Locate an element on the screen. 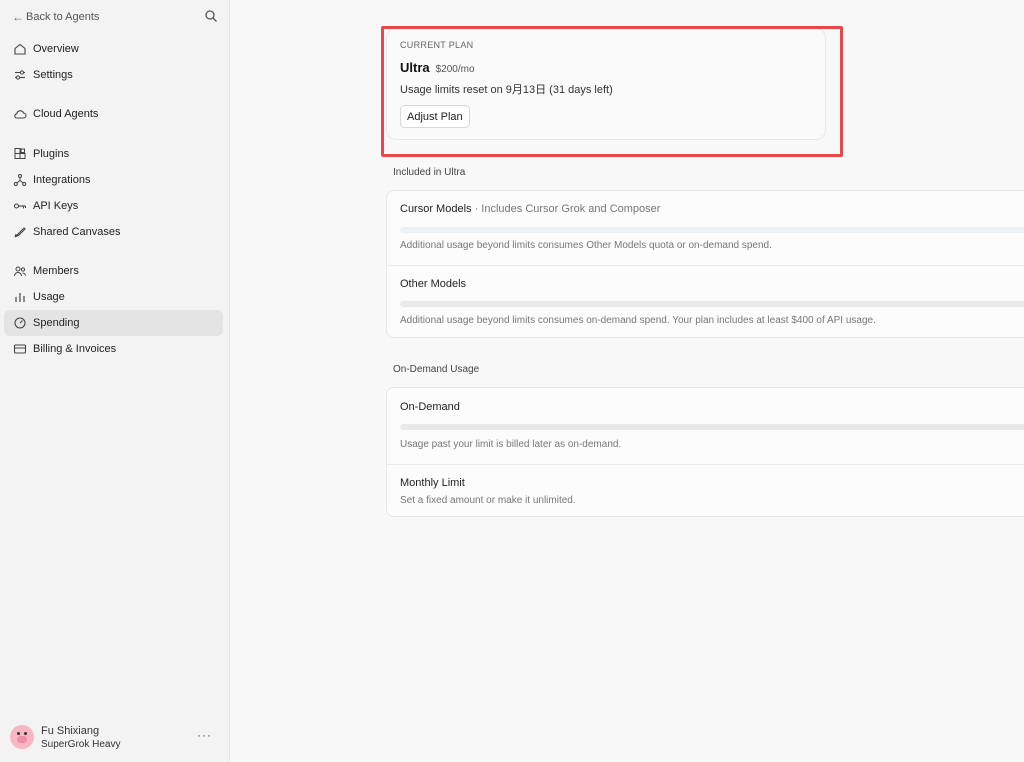 This screenshot has width=1024, height=762. members-icon is located at coordinates (20, 271).